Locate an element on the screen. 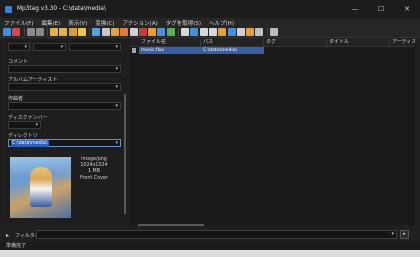 The image size is (420, 257). toolbar is located at coordinates (210, 32).